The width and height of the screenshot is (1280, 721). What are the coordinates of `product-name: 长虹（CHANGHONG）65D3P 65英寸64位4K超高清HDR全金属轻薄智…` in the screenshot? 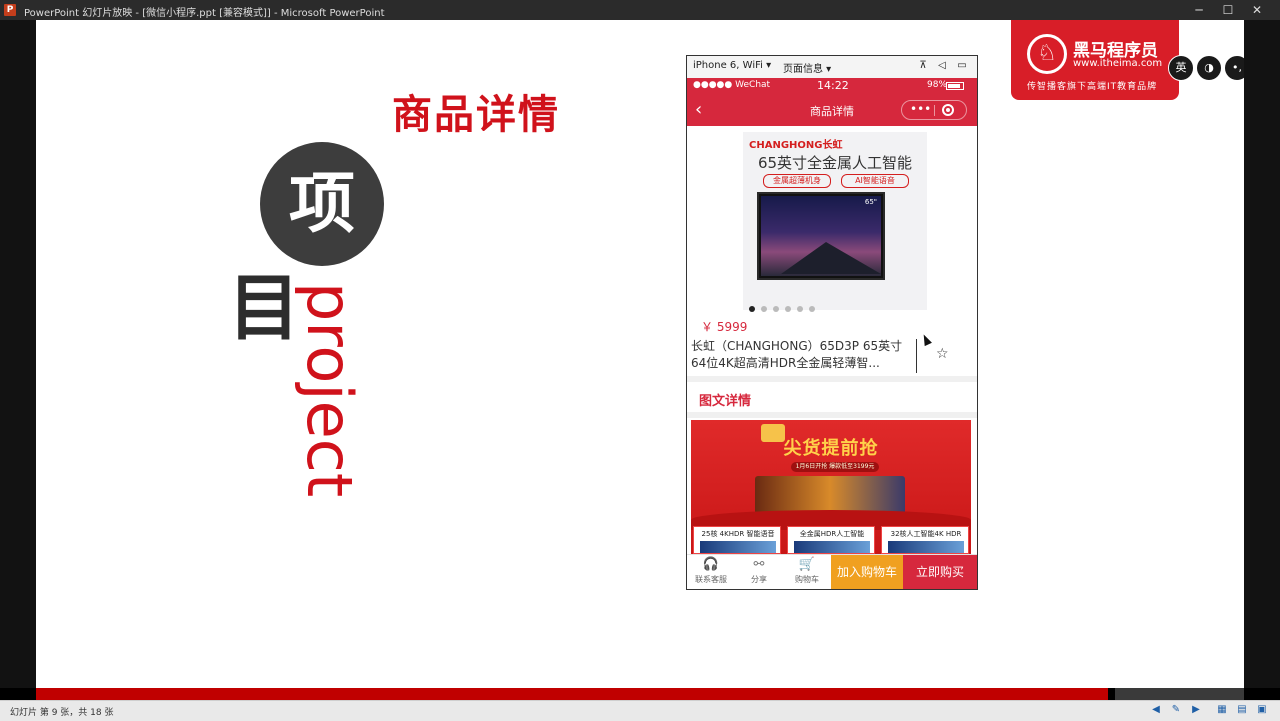 It's located at (797, 354).